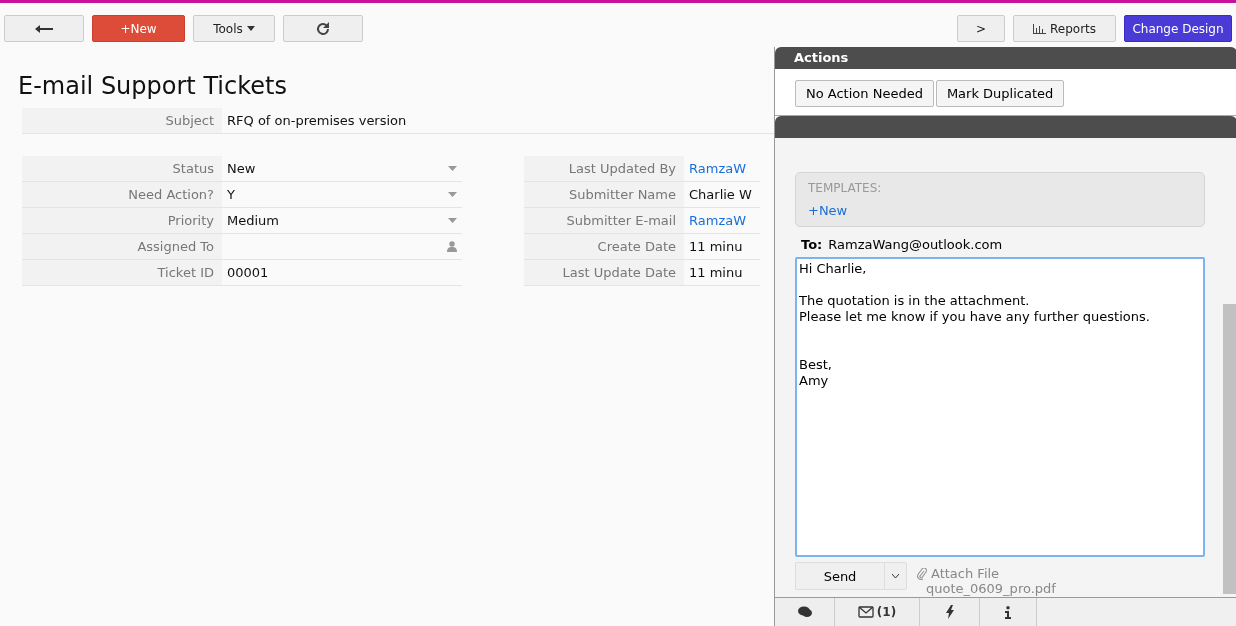 The image size is (1236, 626). I want to click on field-label: Submitter E-mail, so click(604, 220).